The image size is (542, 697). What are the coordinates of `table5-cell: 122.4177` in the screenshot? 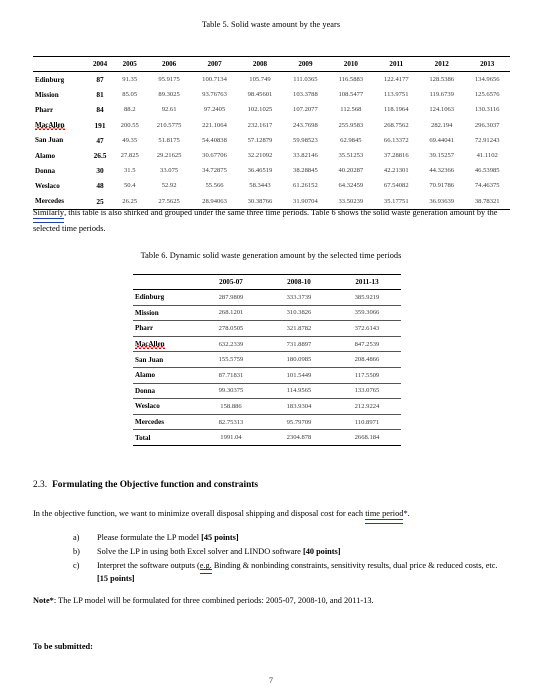 It's located at (396, 80).